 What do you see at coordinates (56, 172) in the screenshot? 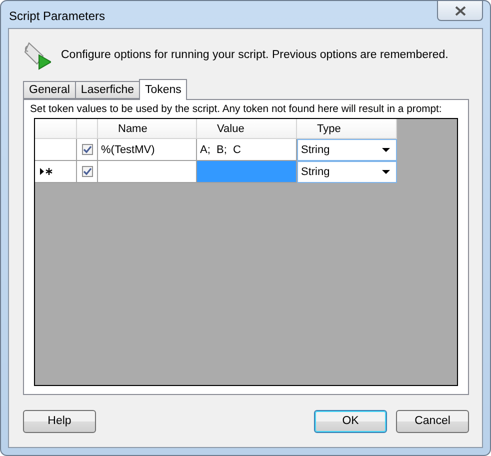
I see `row-header` at bounding box center [56, 172].